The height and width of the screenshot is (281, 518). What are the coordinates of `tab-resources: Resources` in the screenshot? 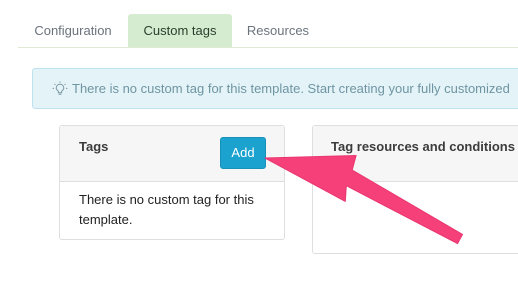 It's located at (278, 30).